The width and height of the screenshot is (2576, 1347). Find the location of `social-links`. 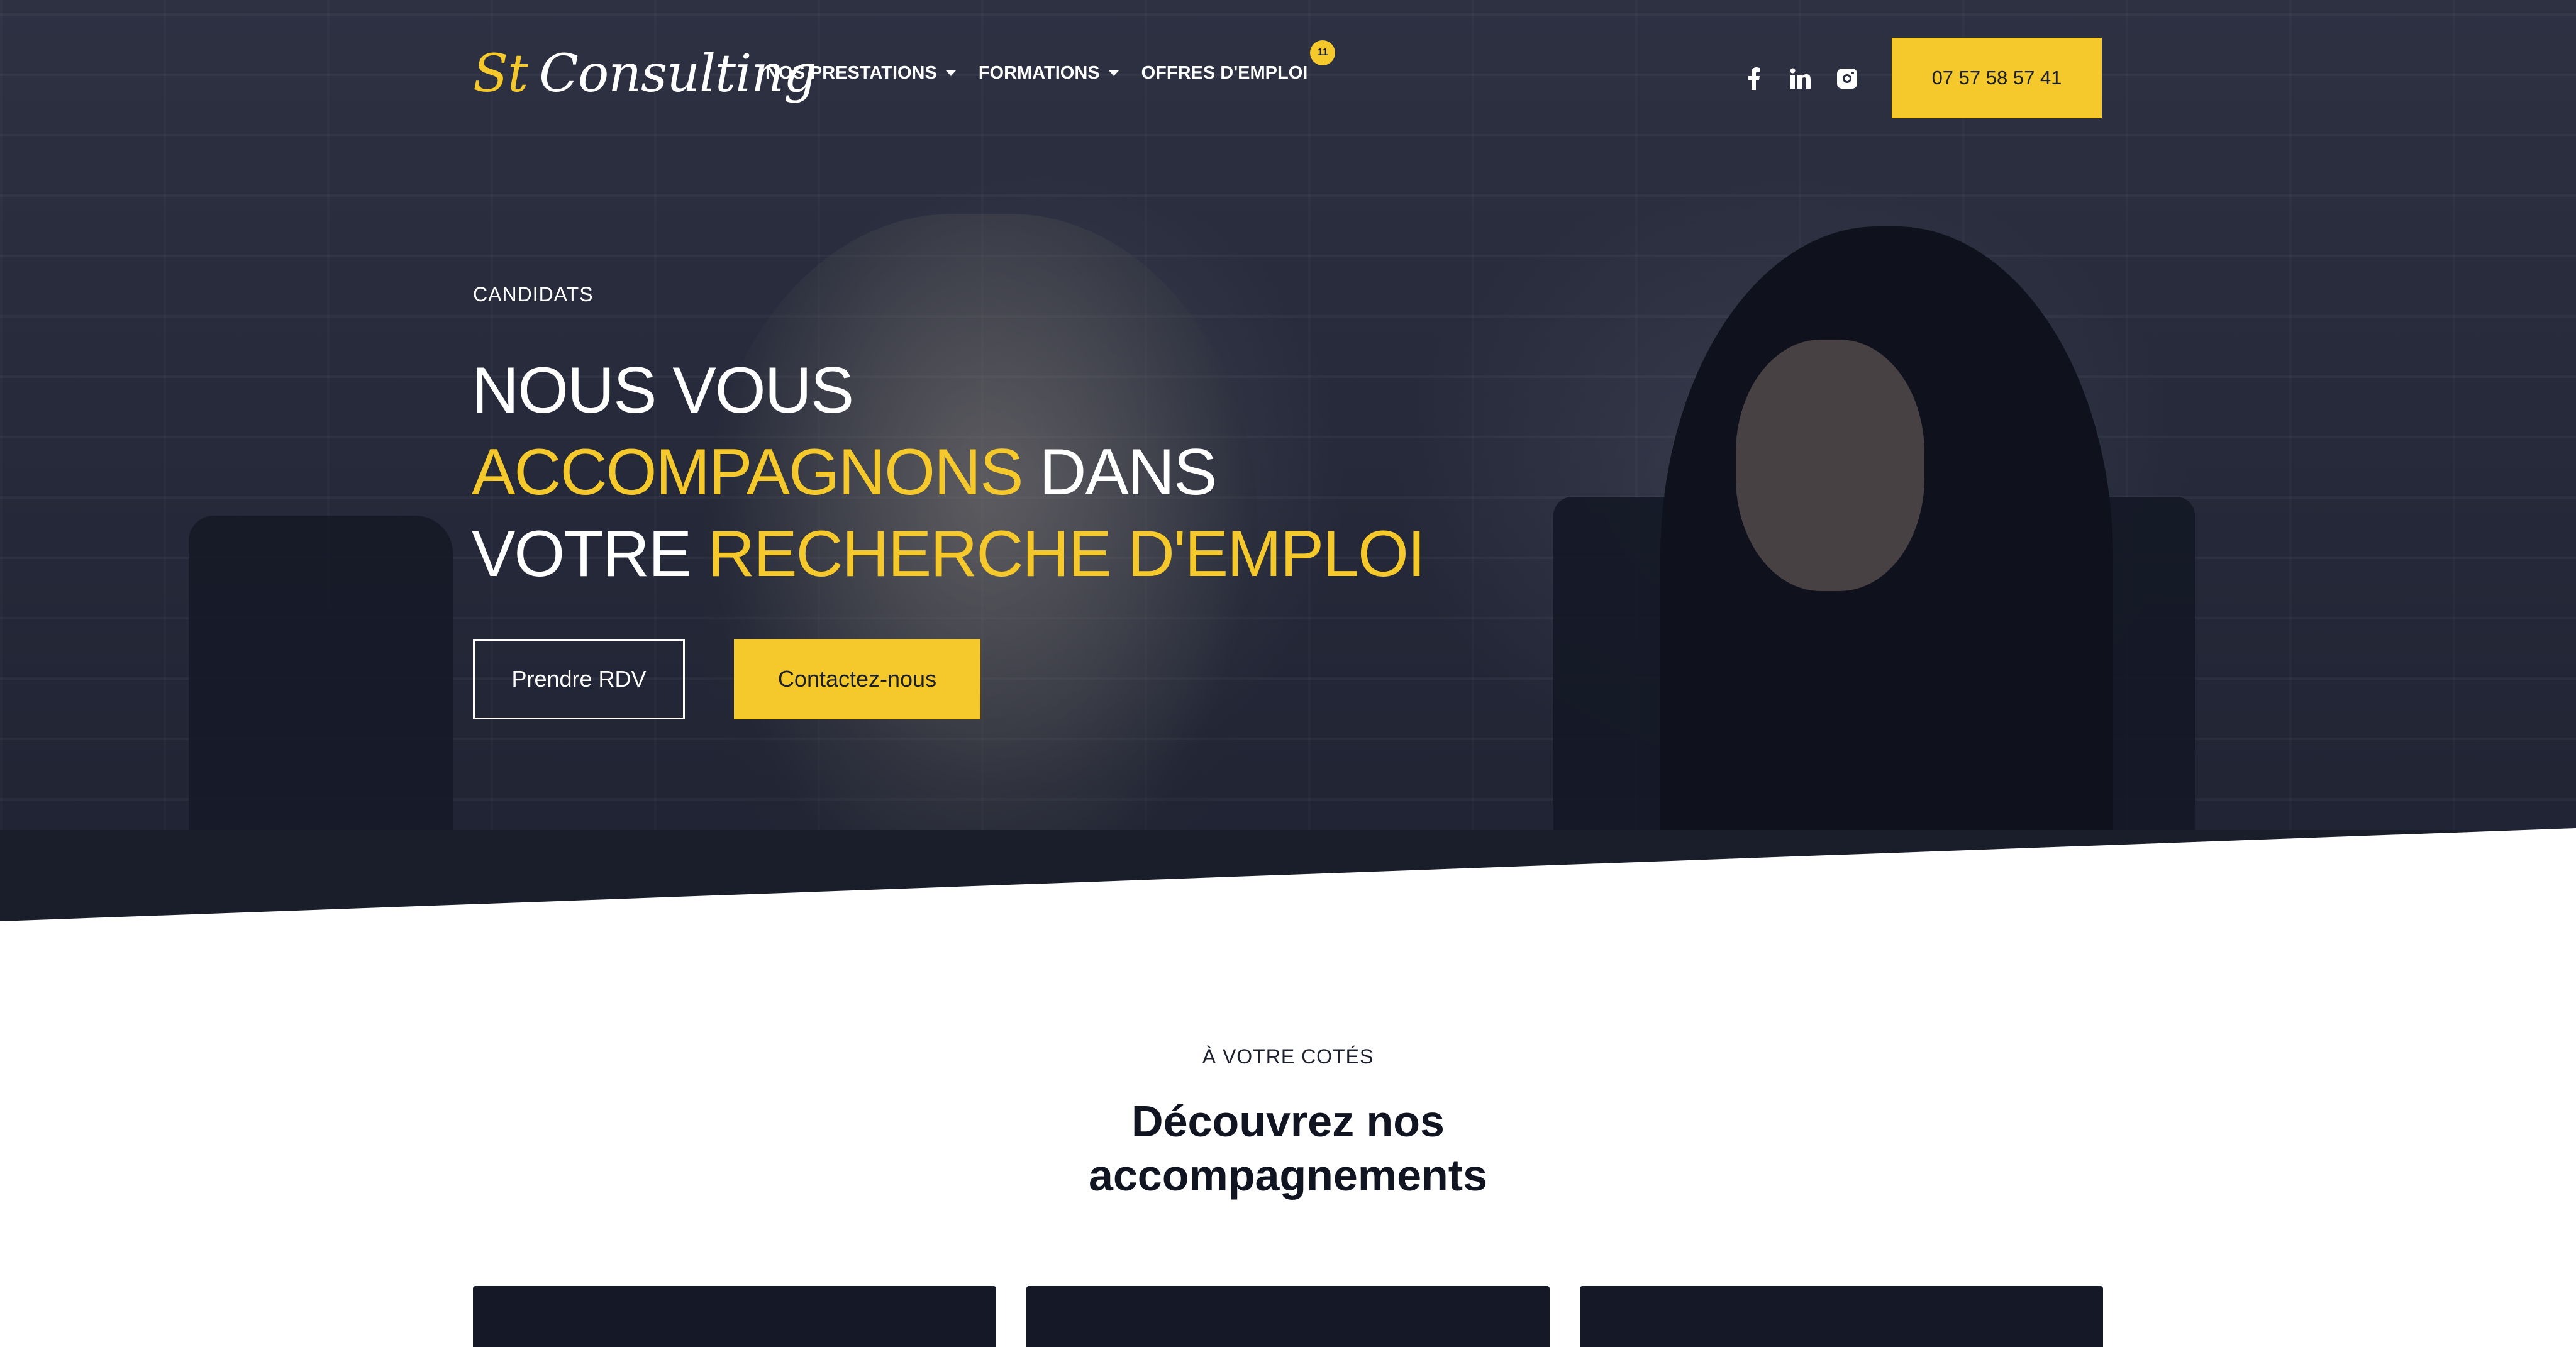

social-links is located at coordinates (1800, 79).